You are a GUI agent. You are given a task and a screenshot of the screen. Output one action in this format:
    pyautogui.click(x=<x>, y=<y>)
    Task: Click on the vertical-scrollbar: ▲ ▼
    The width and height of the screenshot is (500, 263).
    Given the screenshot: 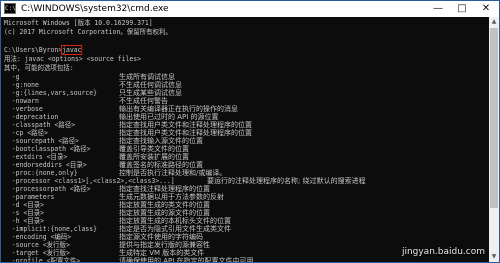 What is the action you would take?
    pyautogui.click(x=494, y=139)
    